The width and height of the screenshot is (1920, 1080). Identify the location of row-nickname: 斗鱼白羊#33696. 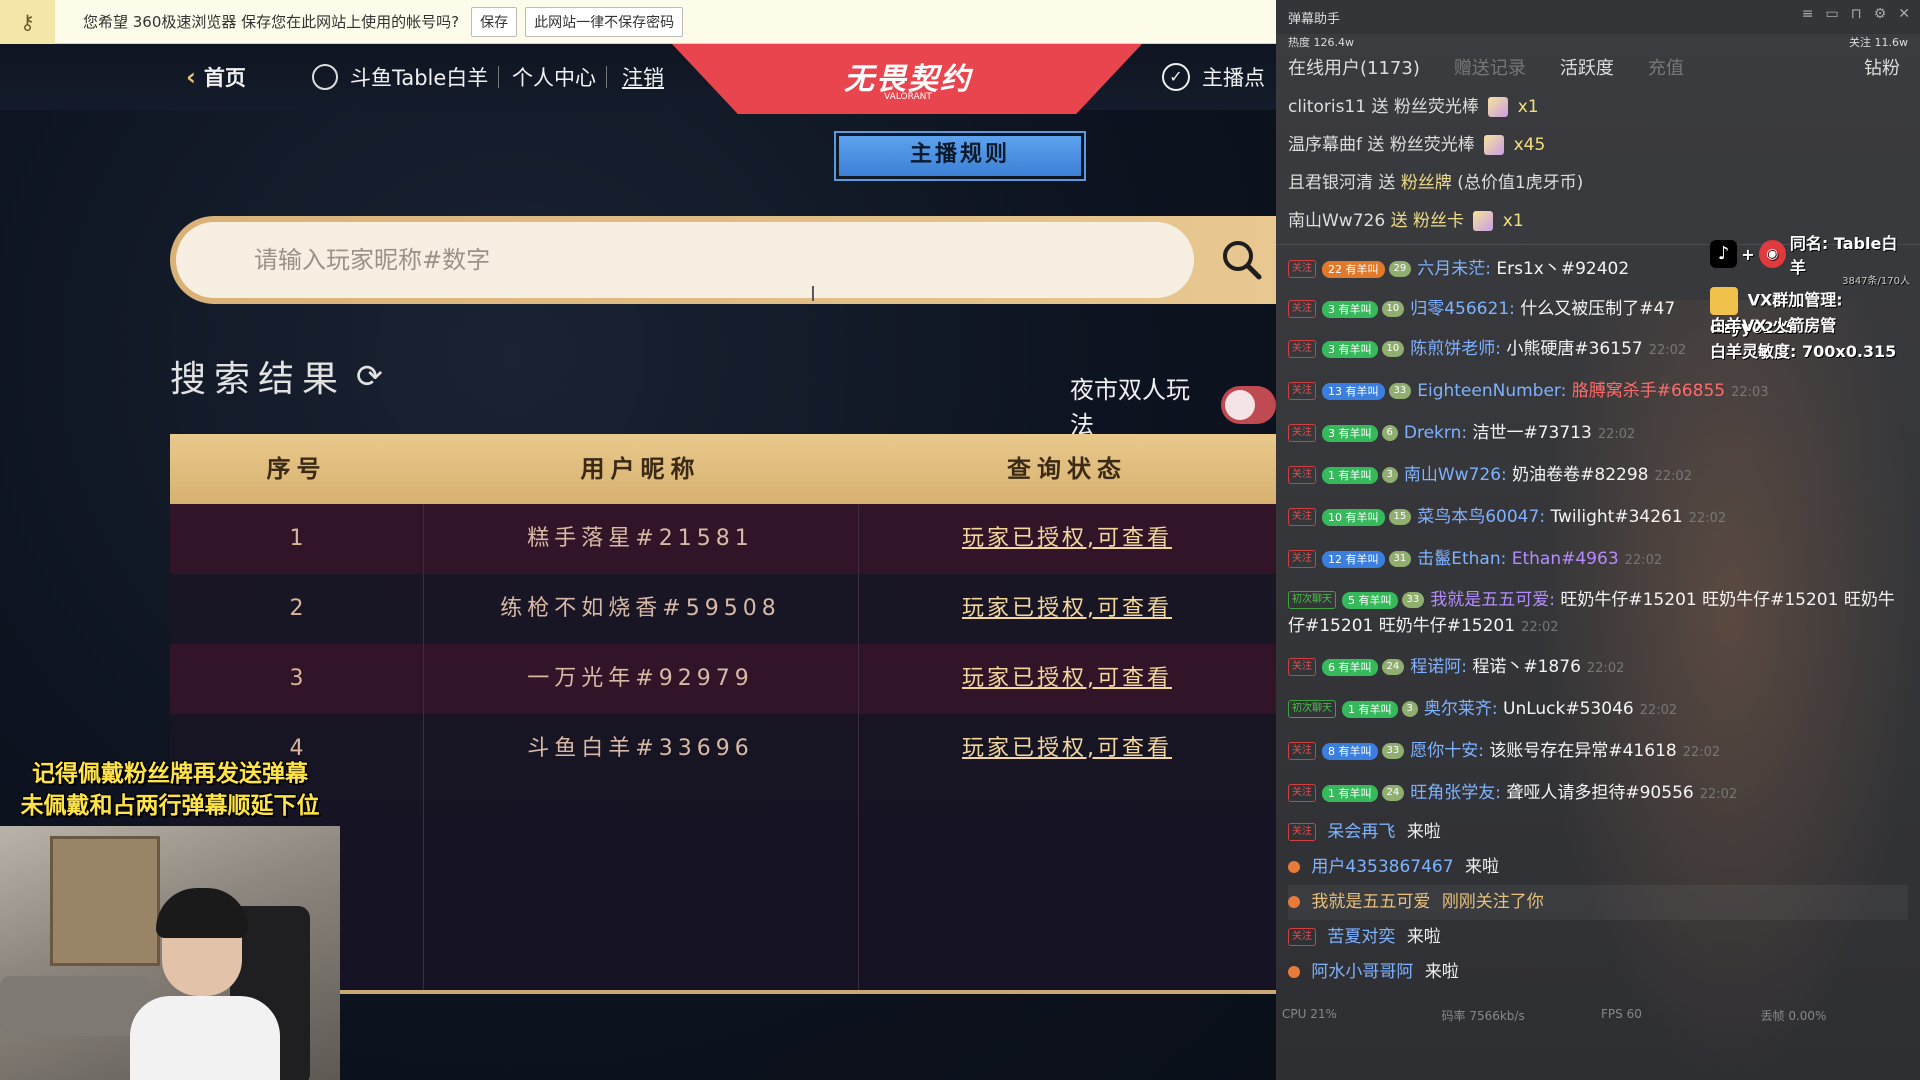
(640, 748).